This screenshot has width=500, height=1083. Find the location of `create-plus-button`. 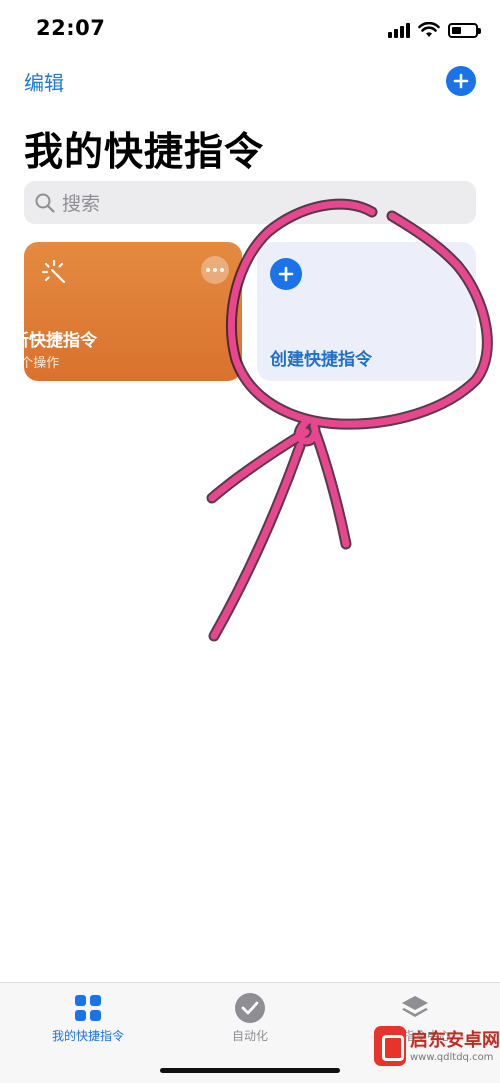

create-plus-button is located at coordinates (286, 274).